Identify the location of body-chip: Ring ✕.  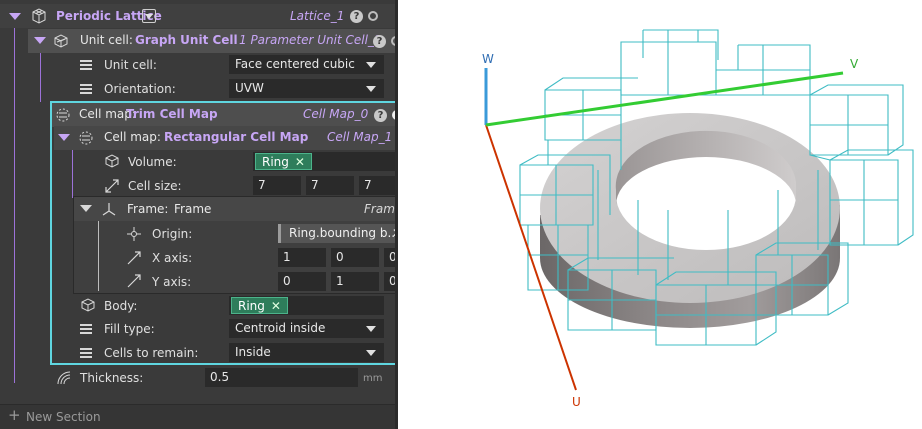
(259, 305).